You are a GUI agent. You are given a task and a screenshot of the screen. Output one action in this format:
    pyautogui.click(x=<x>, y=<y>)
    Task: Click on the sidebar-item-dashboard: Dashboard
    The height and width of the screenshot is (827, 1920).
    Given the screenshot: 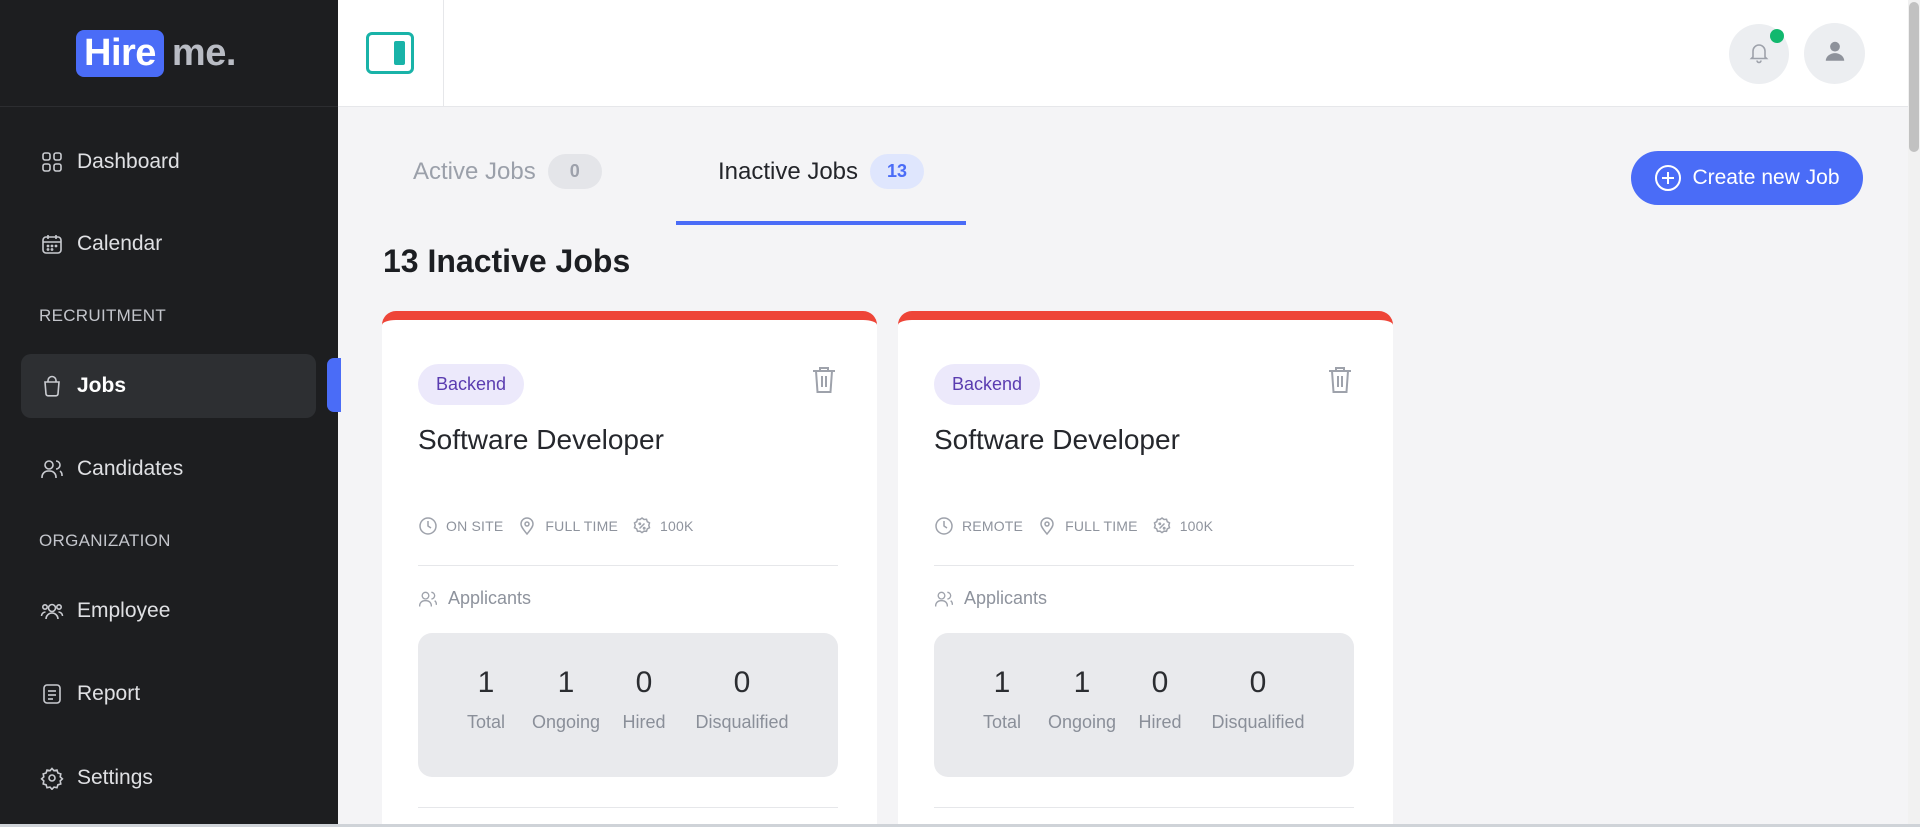 What is the action you would take?
    pyautogui.click(x=168, y=162)
    